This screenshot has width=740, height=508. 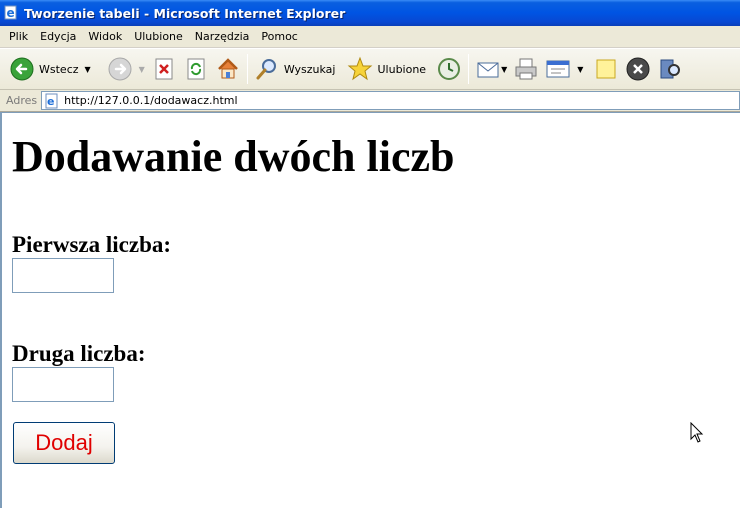 I want to click on refresh-button, so click(x=196, y=69).